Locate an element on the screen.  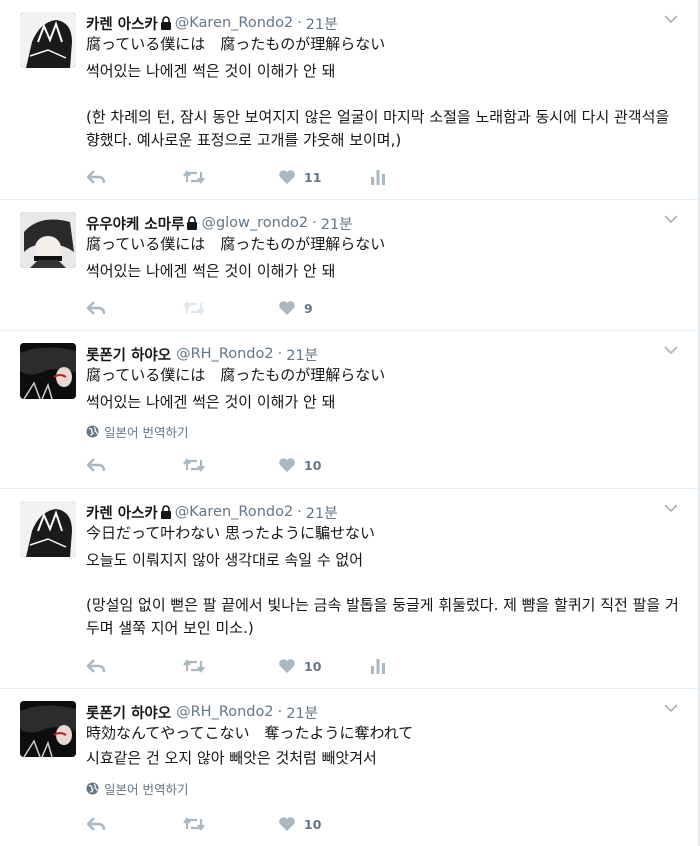
like-button: 11 is located at coordinates (299, 177).